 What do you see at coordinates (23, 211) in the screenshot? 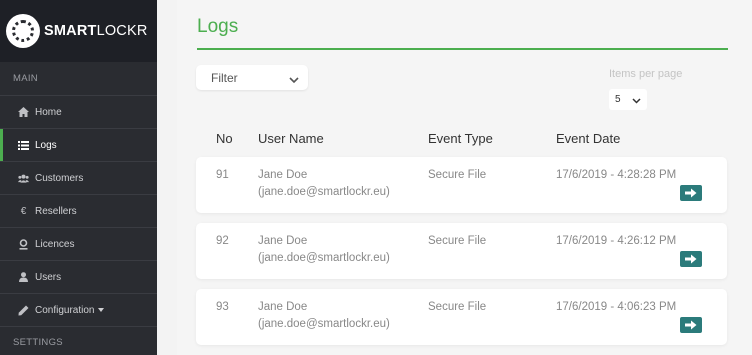
I see `euro-icon: €` at bounding box center [23, 211].